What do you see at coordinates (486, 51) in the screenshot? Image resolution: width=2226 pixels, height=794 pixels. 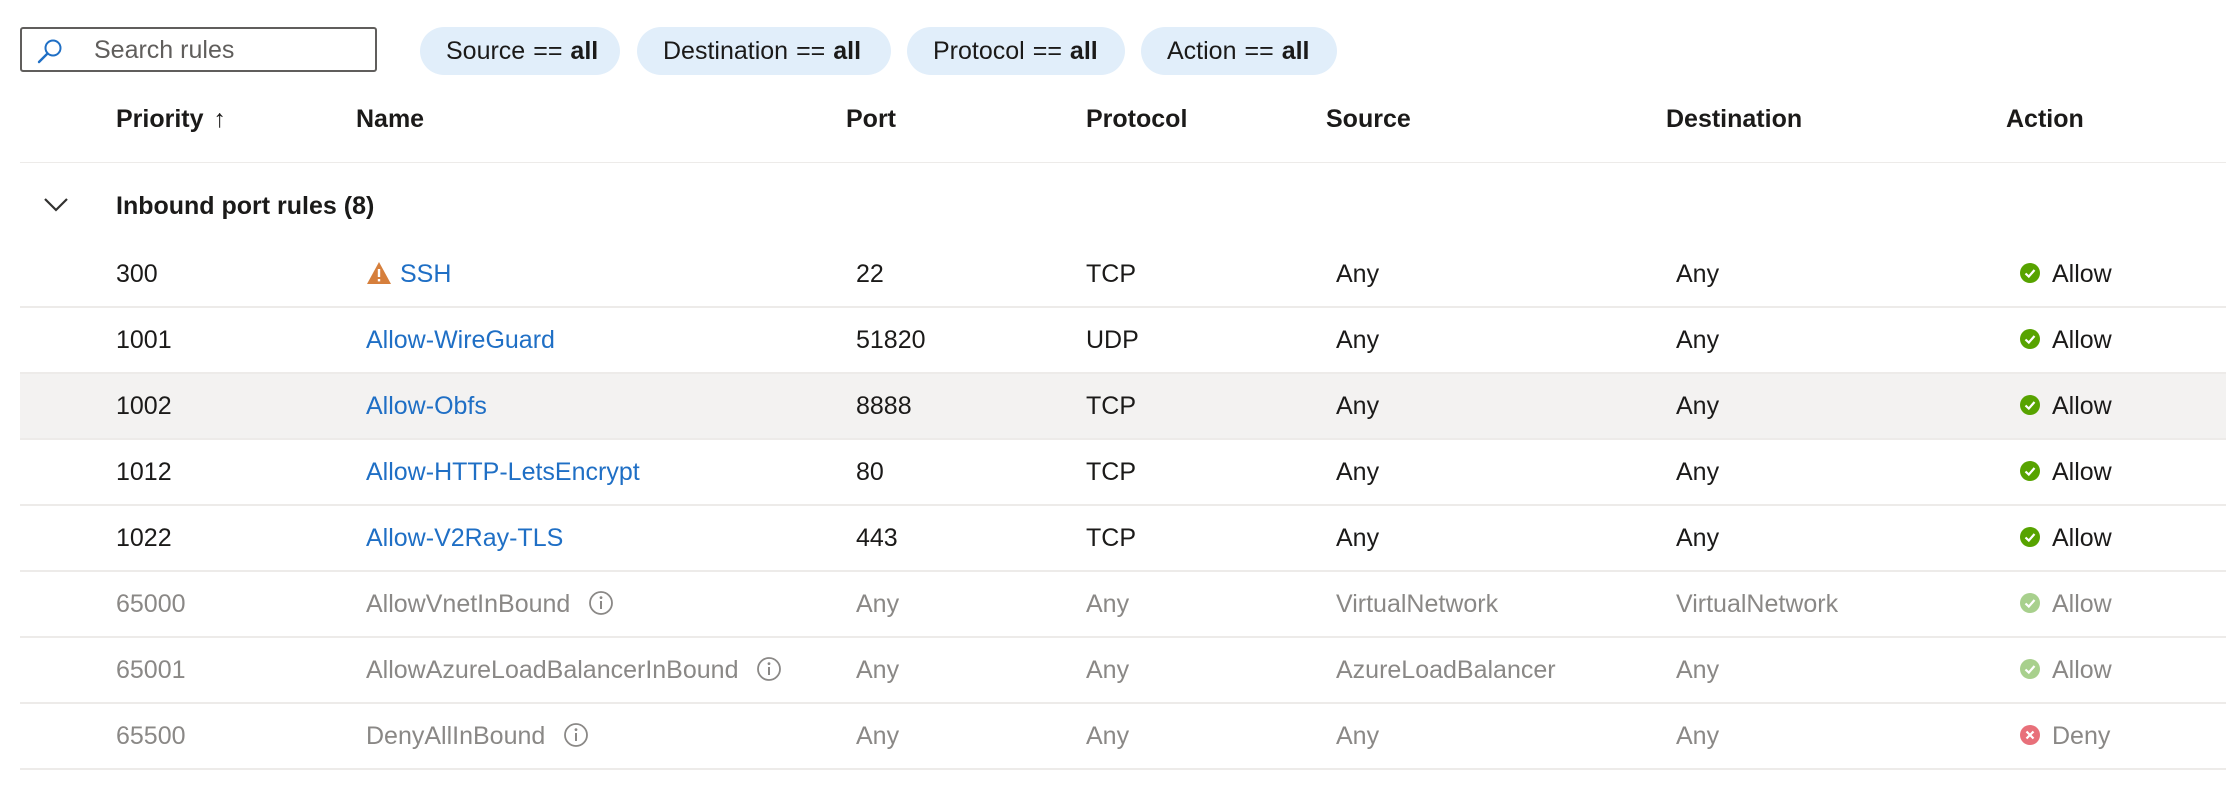 I see `filter-field: Source` at bounding box center [486, 51].